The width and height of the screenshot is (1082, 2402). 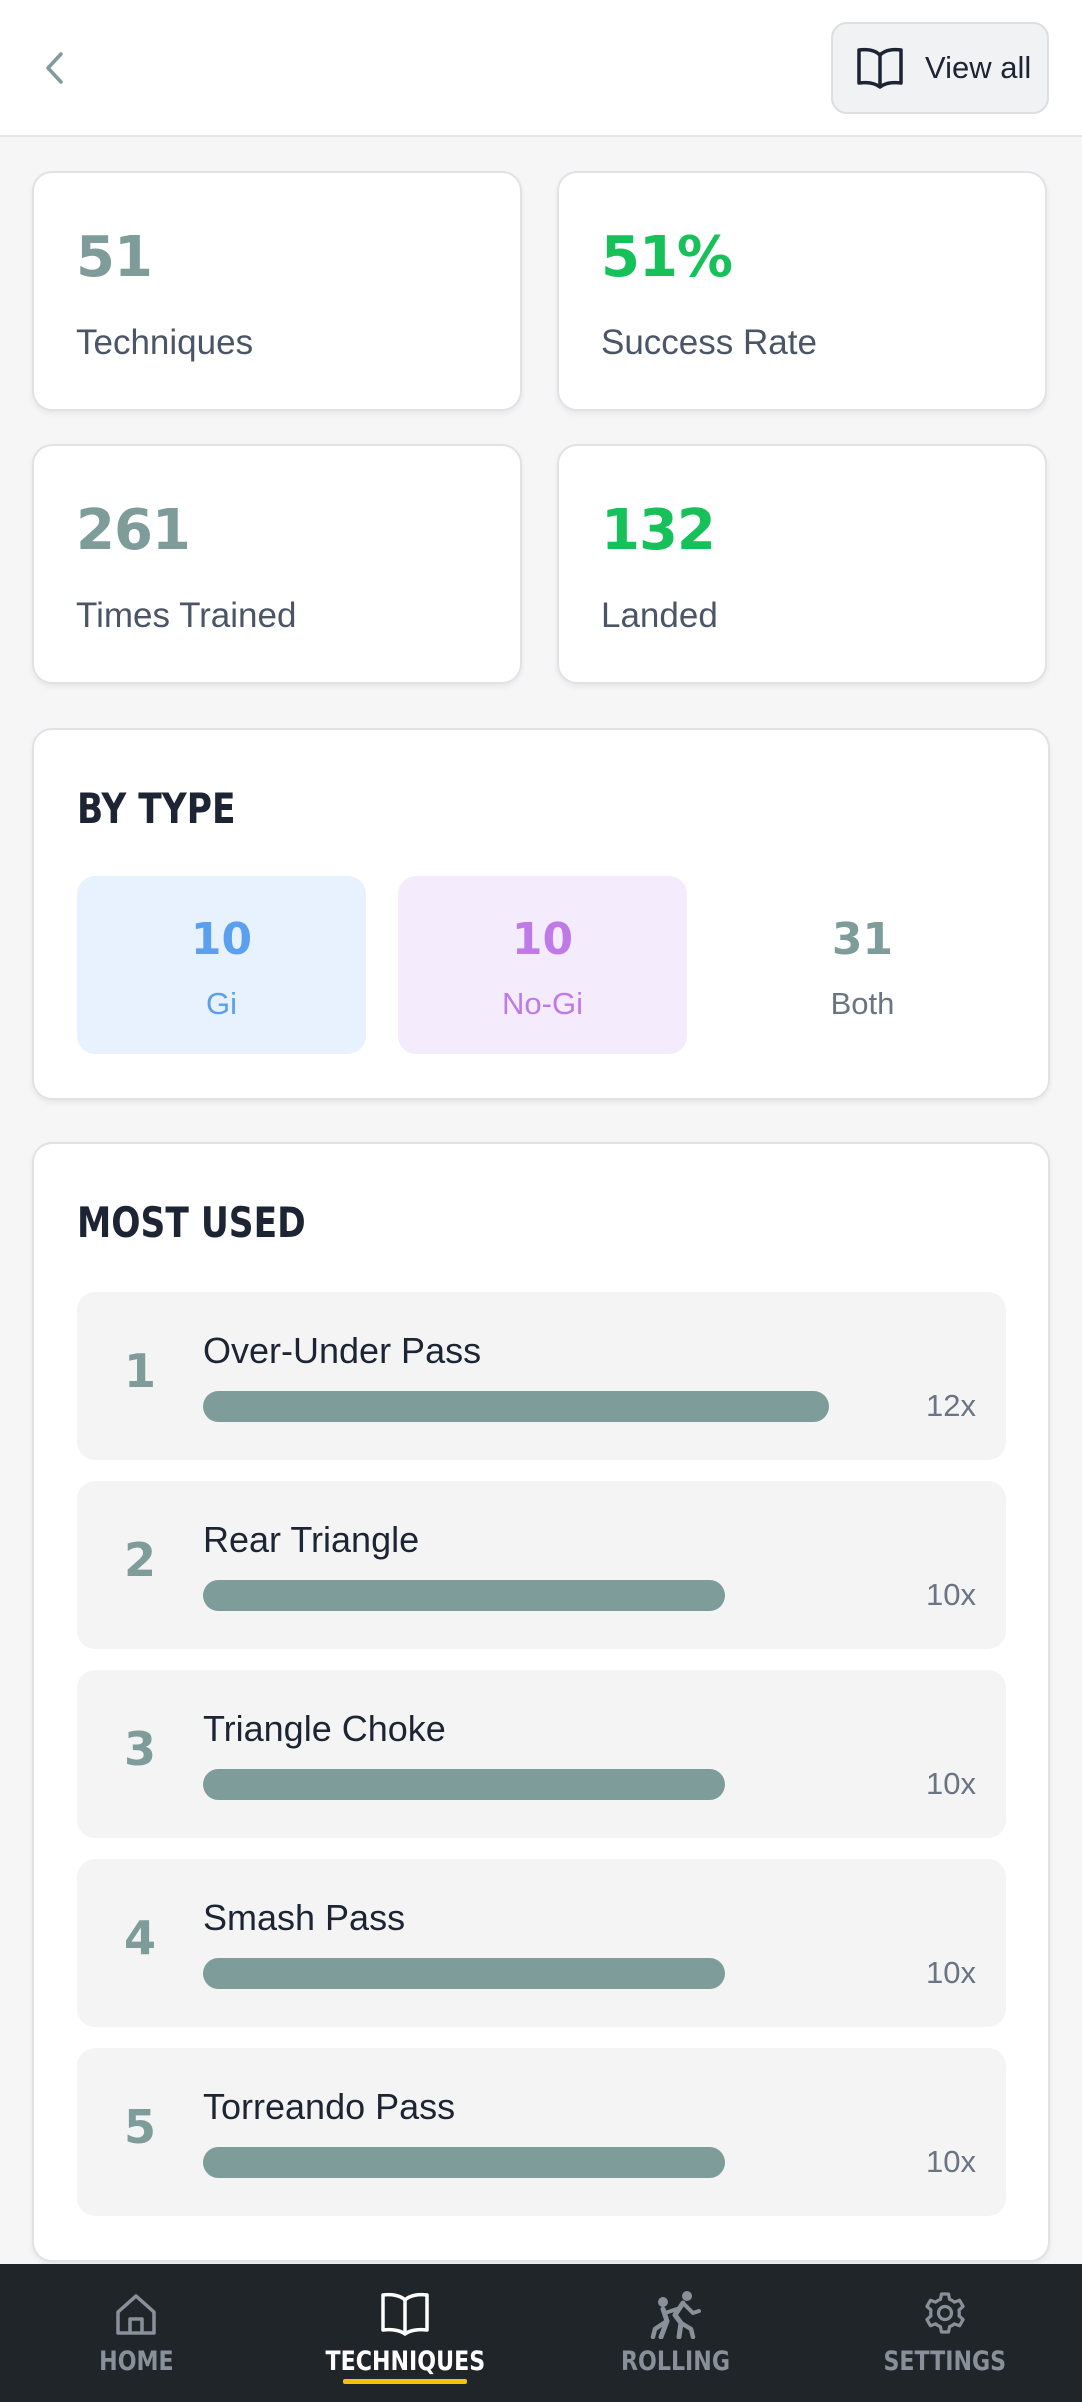 I want to click on section-title: MOST USED, so click(x=191, y=1222).